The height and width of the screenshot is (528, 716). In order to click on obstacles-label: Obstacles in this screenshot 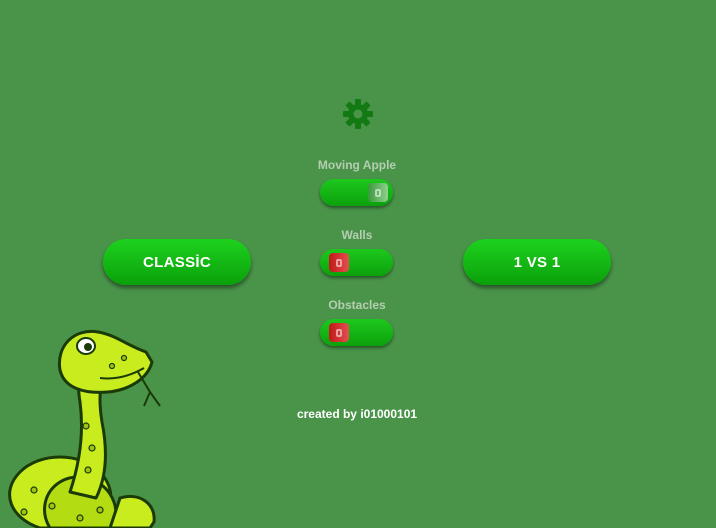, I will do `click(357, 305)`.